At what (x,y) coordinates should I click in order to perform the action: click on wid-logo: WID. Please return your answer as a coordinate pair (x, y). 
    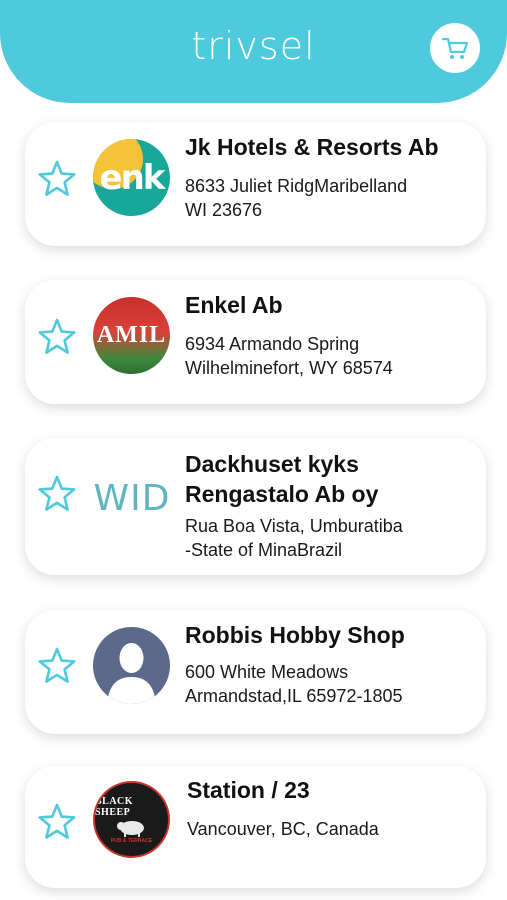
    Looking at the image, I should click on (132, 498).